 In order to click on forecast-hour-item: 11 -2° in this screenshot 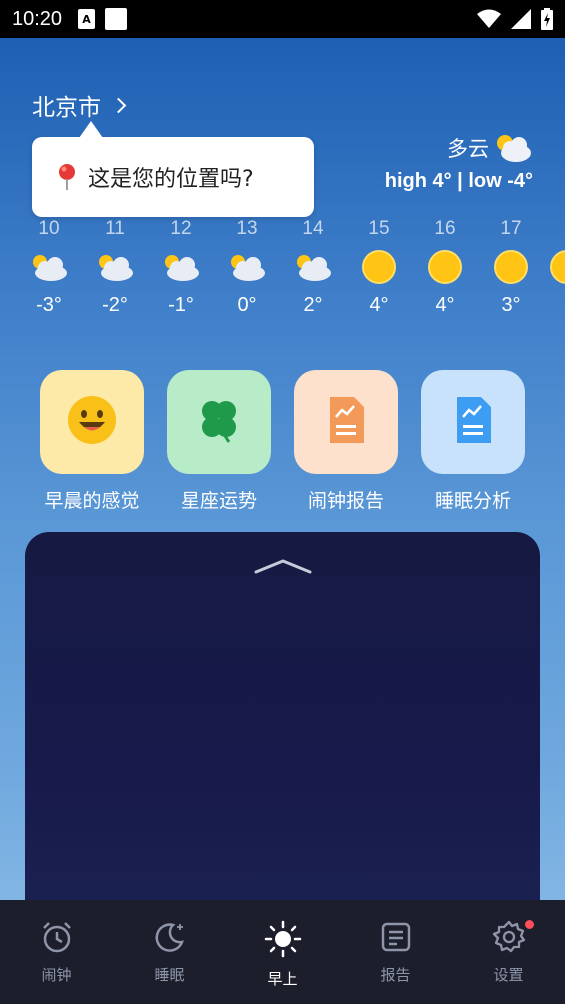, I will do `click(115, 266)`.